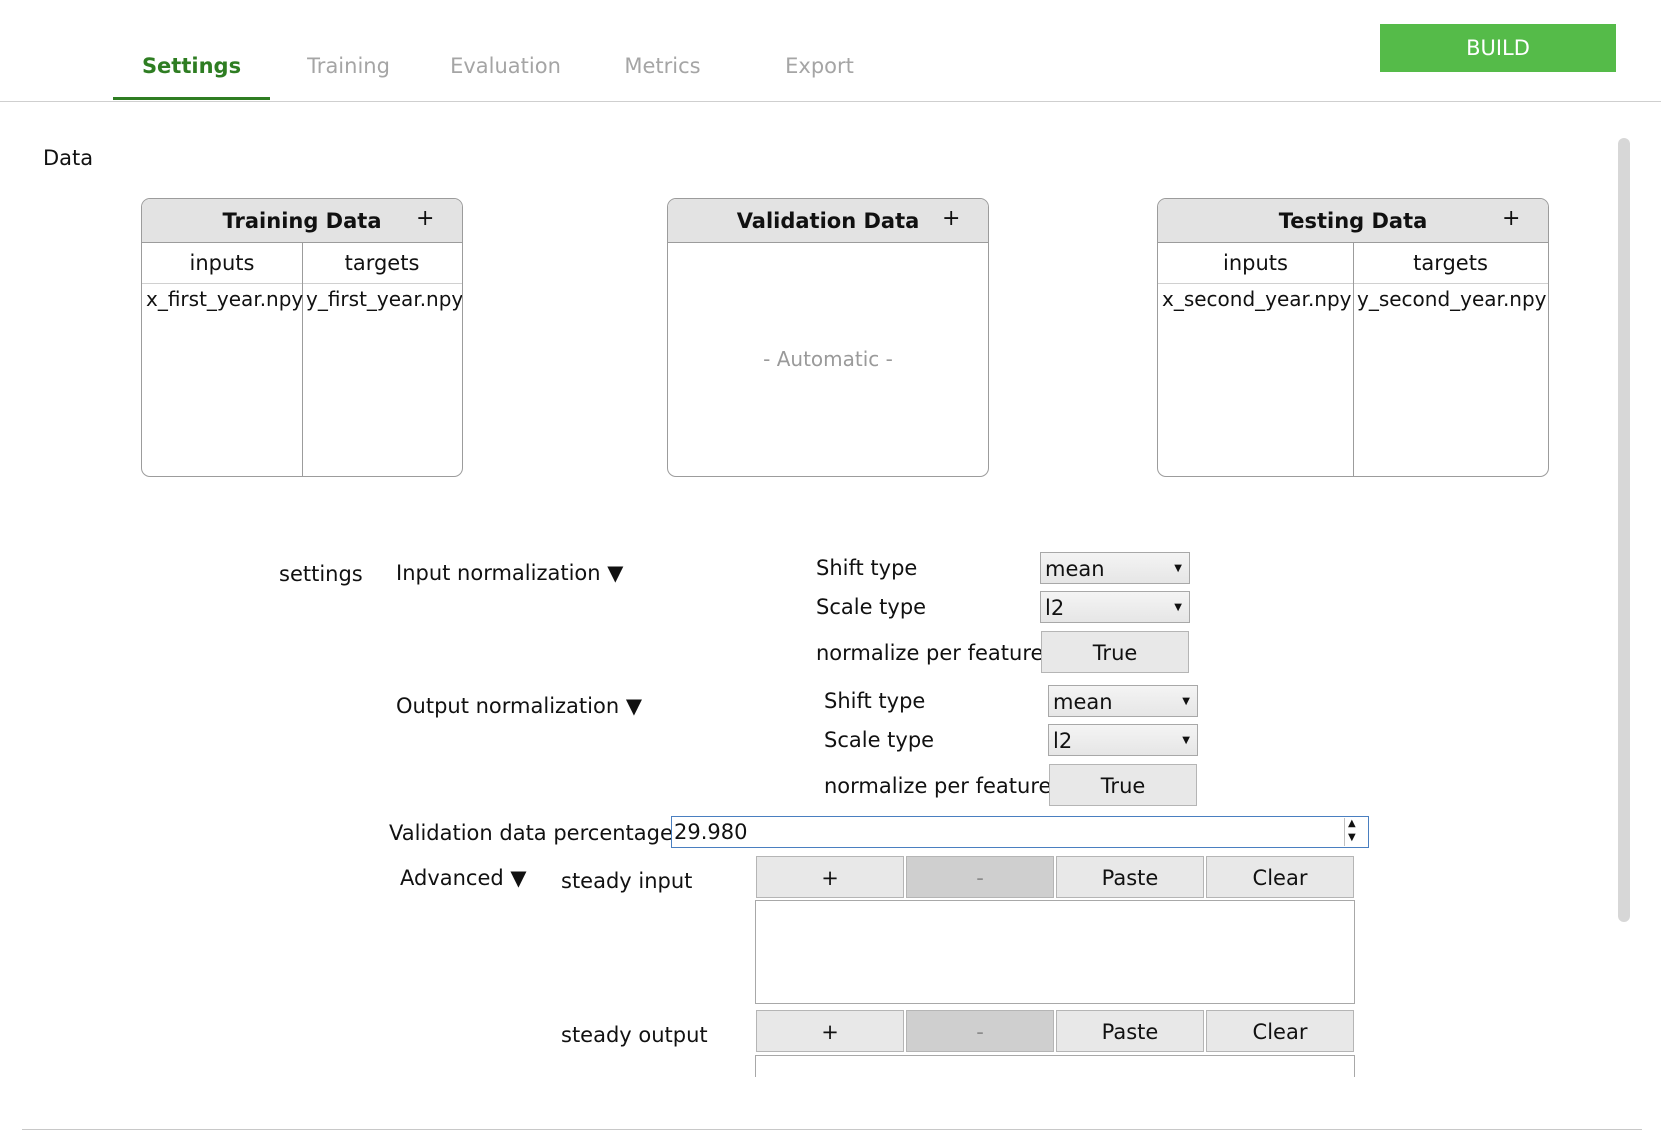 The image size is (1661, 1137). What do you see at coordinates (1624, 530) in the screenshot?
I see `scrollbar` at bounding box center [1624, 530].